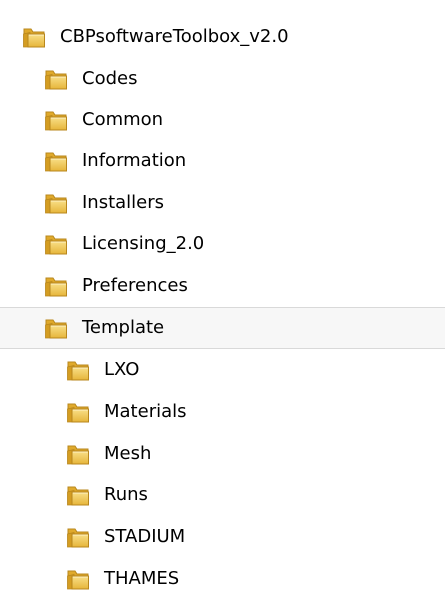 The image size is (445, 594). I want to click on tree-item-label: Mesh, so click(128, 453).